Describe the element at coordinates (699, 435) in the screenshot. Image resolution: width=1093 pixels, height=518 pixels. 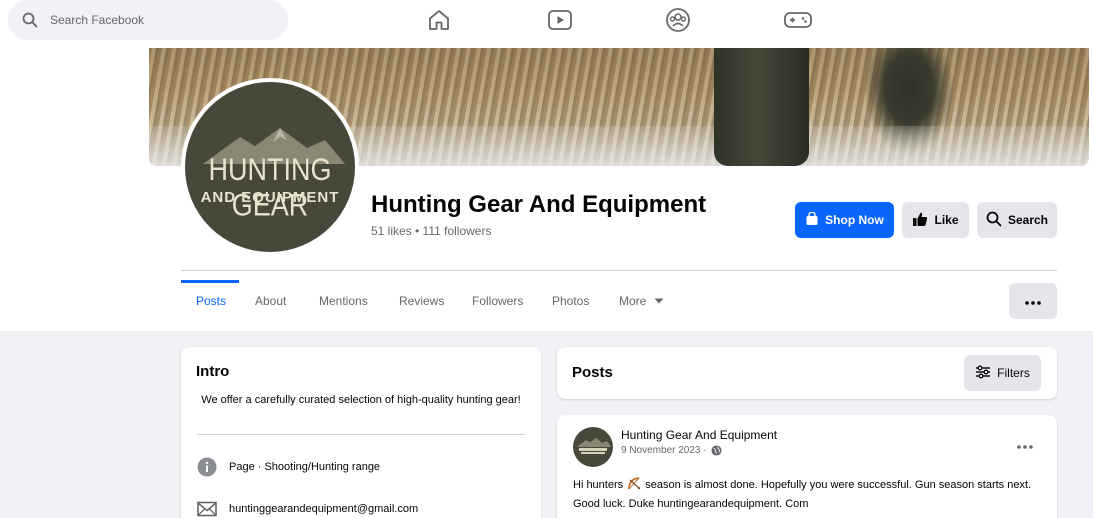
I see `post-author: Hunting Gear And Equipment` at that location.